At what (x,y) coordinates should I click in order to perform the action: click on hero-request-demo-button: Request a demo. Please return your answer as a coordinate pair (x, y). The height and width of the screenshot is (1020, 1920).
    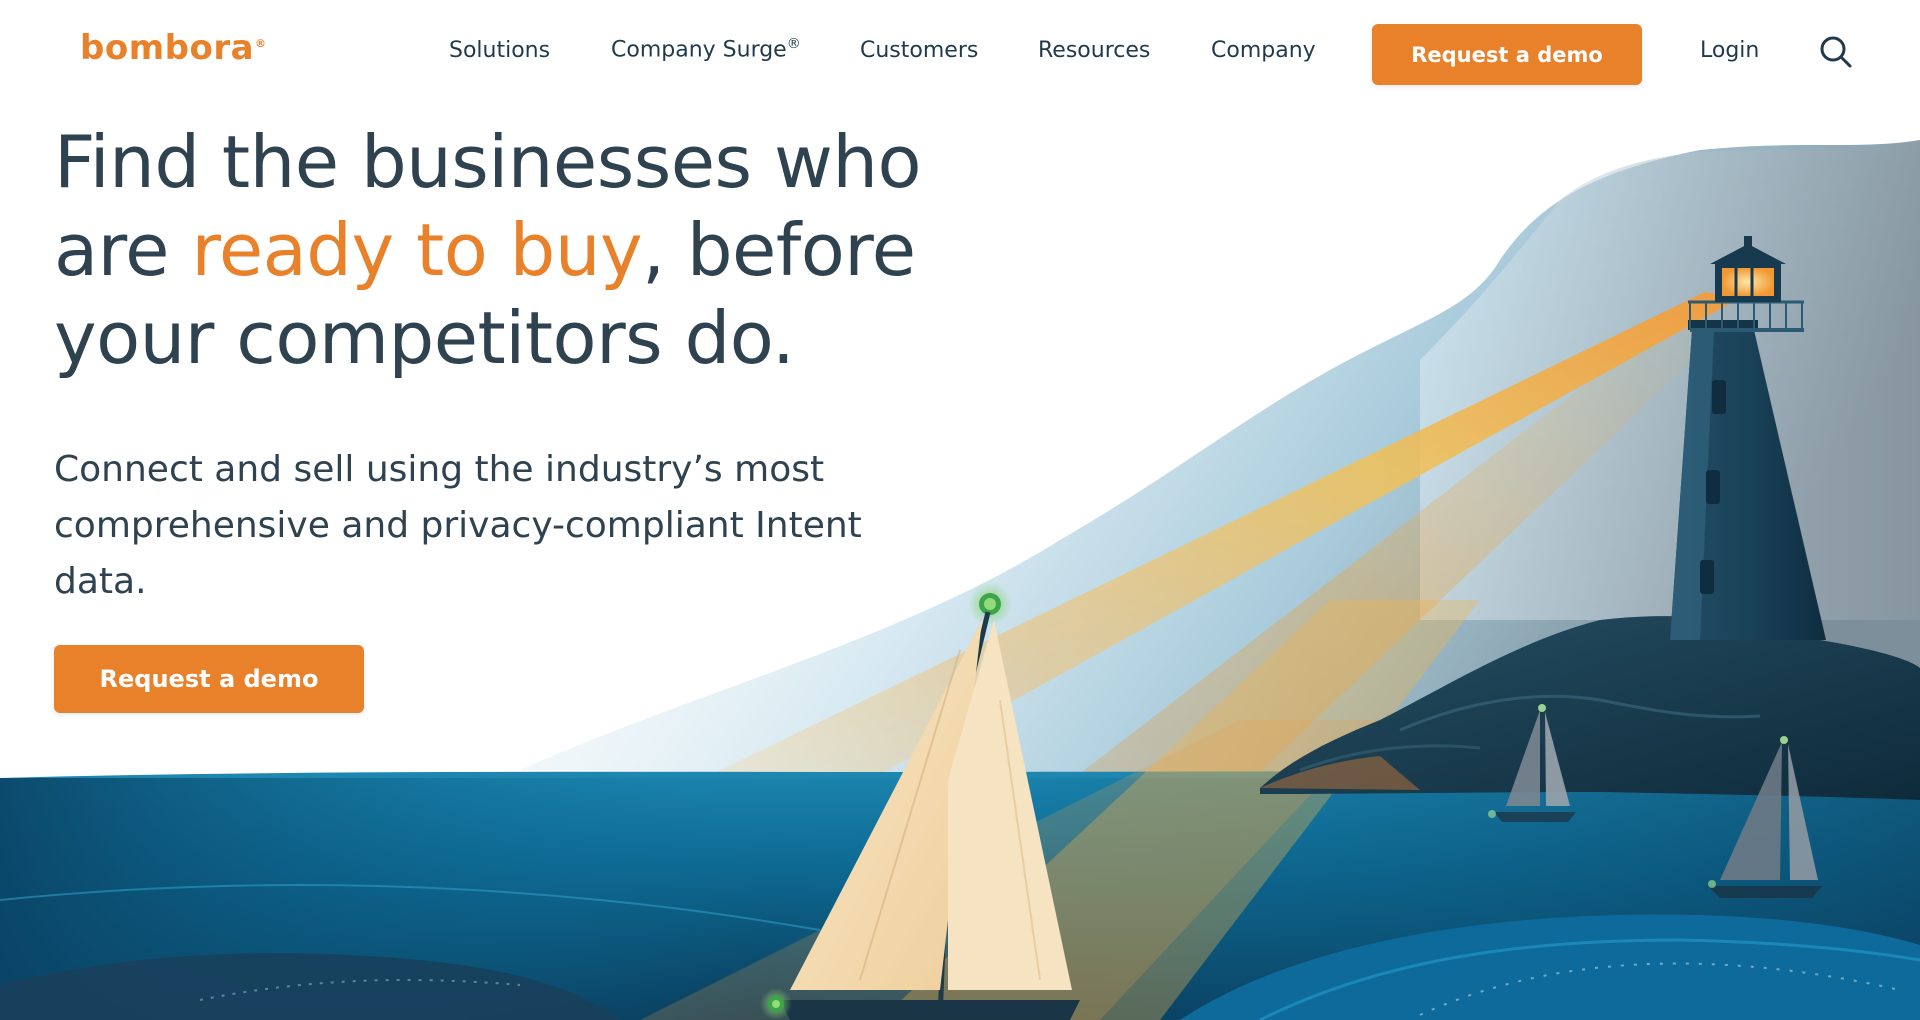
    Looking at the image, I should click on (209, 679).